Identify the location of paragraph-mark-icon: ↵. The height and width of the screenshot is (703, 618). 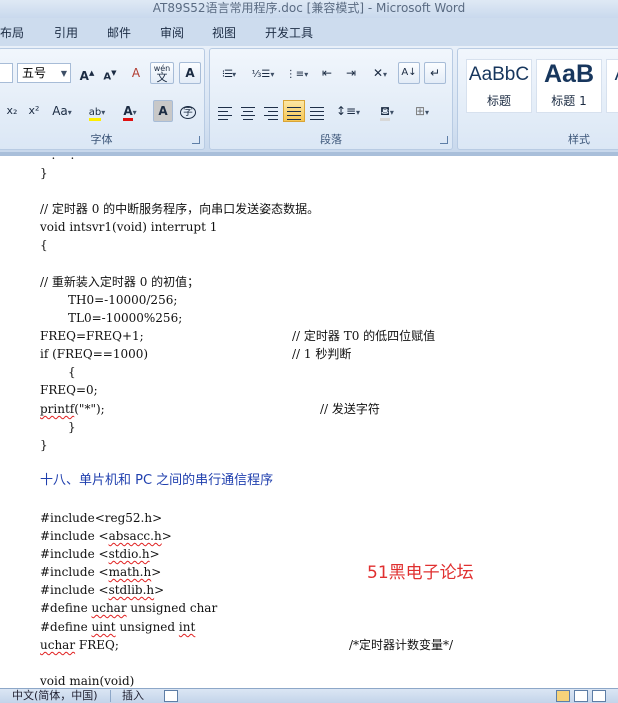
(435, 73).